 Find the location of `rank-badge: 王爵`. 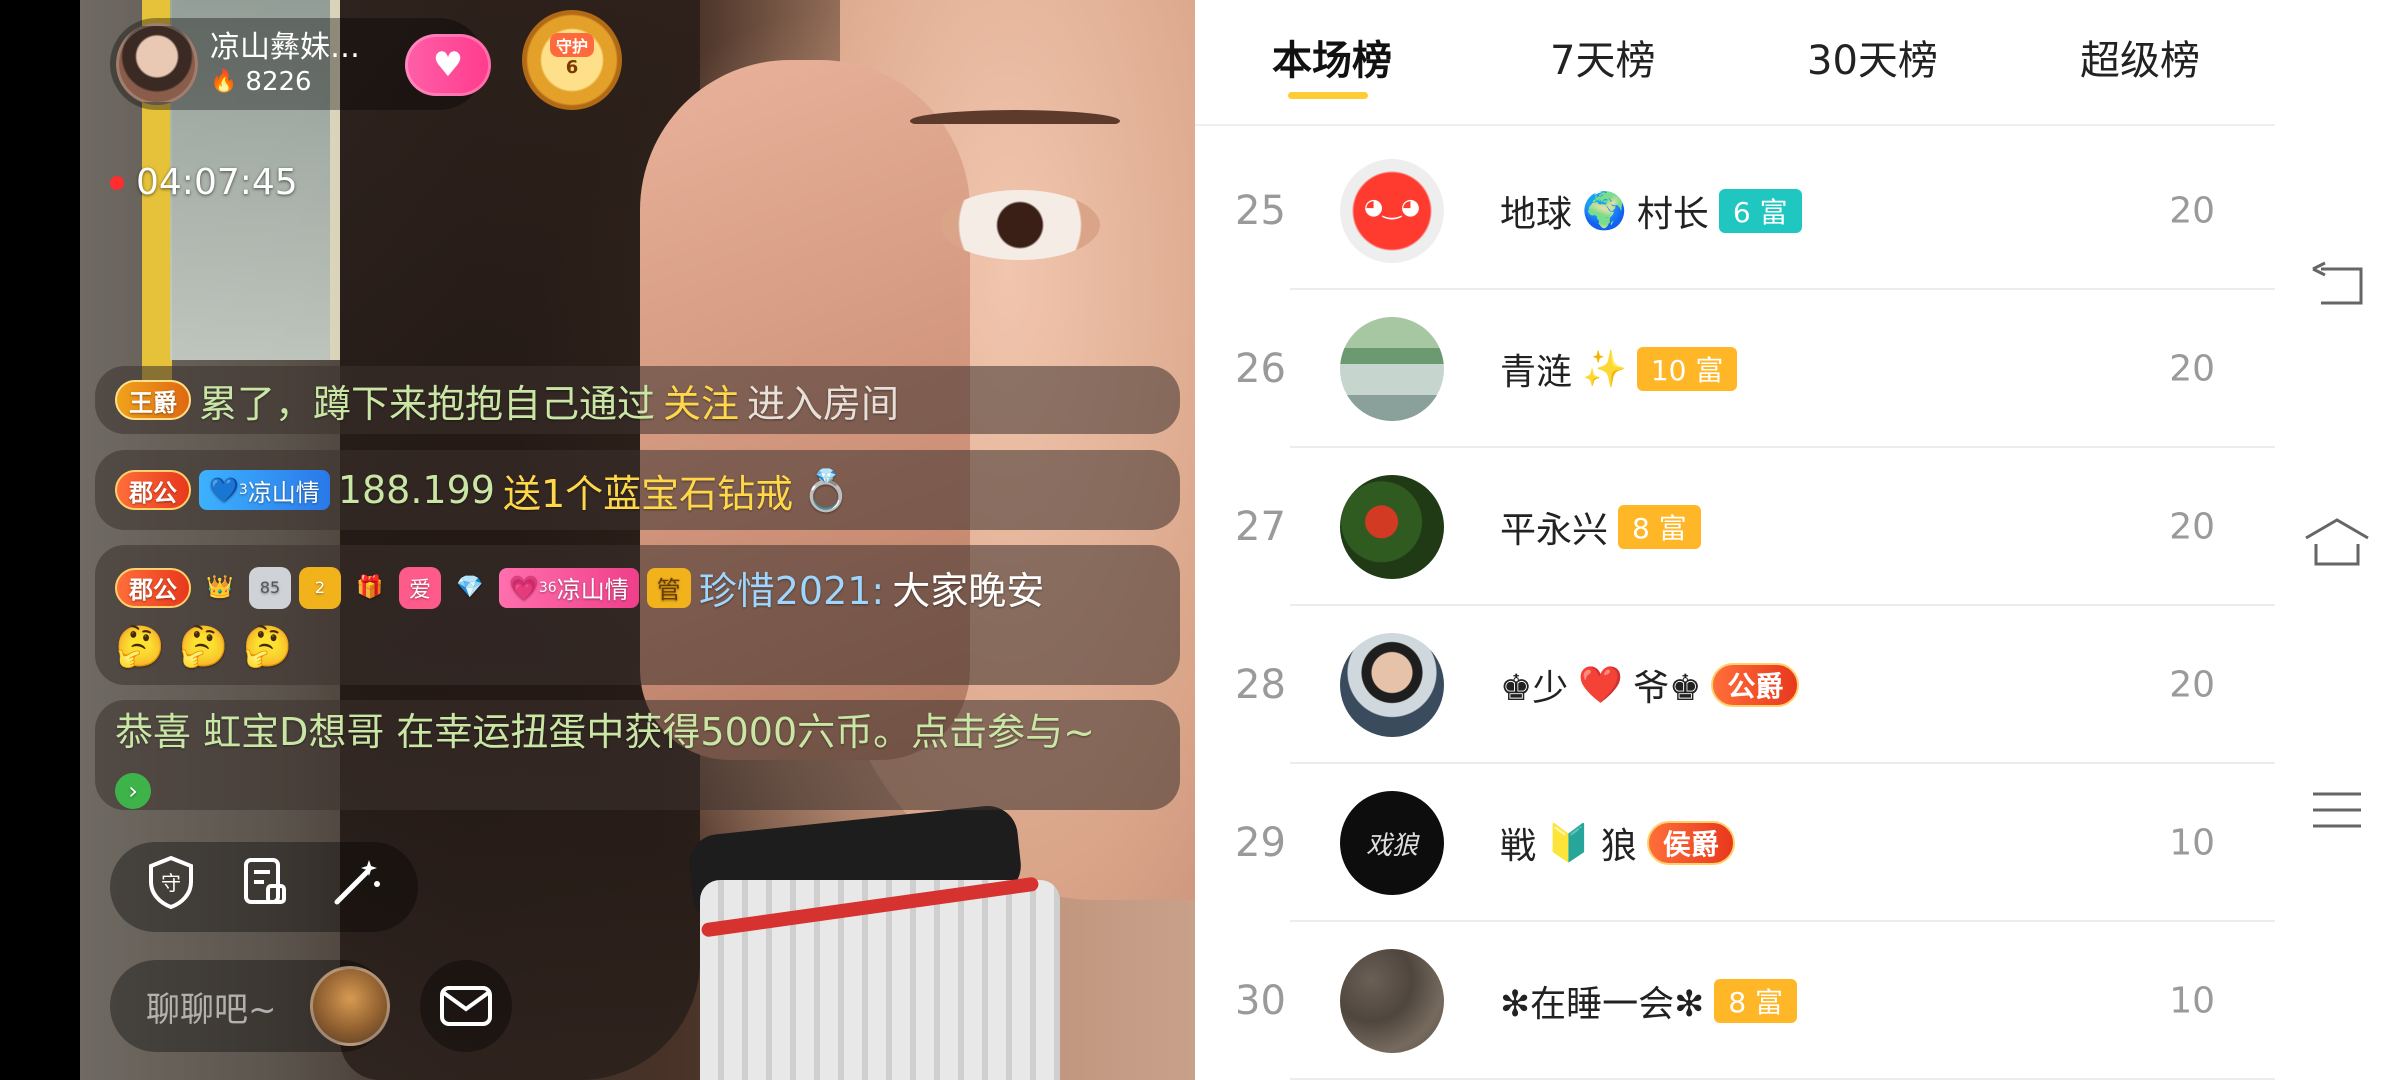

rank-badge: 王爵 is located at coordinates (153, 400).